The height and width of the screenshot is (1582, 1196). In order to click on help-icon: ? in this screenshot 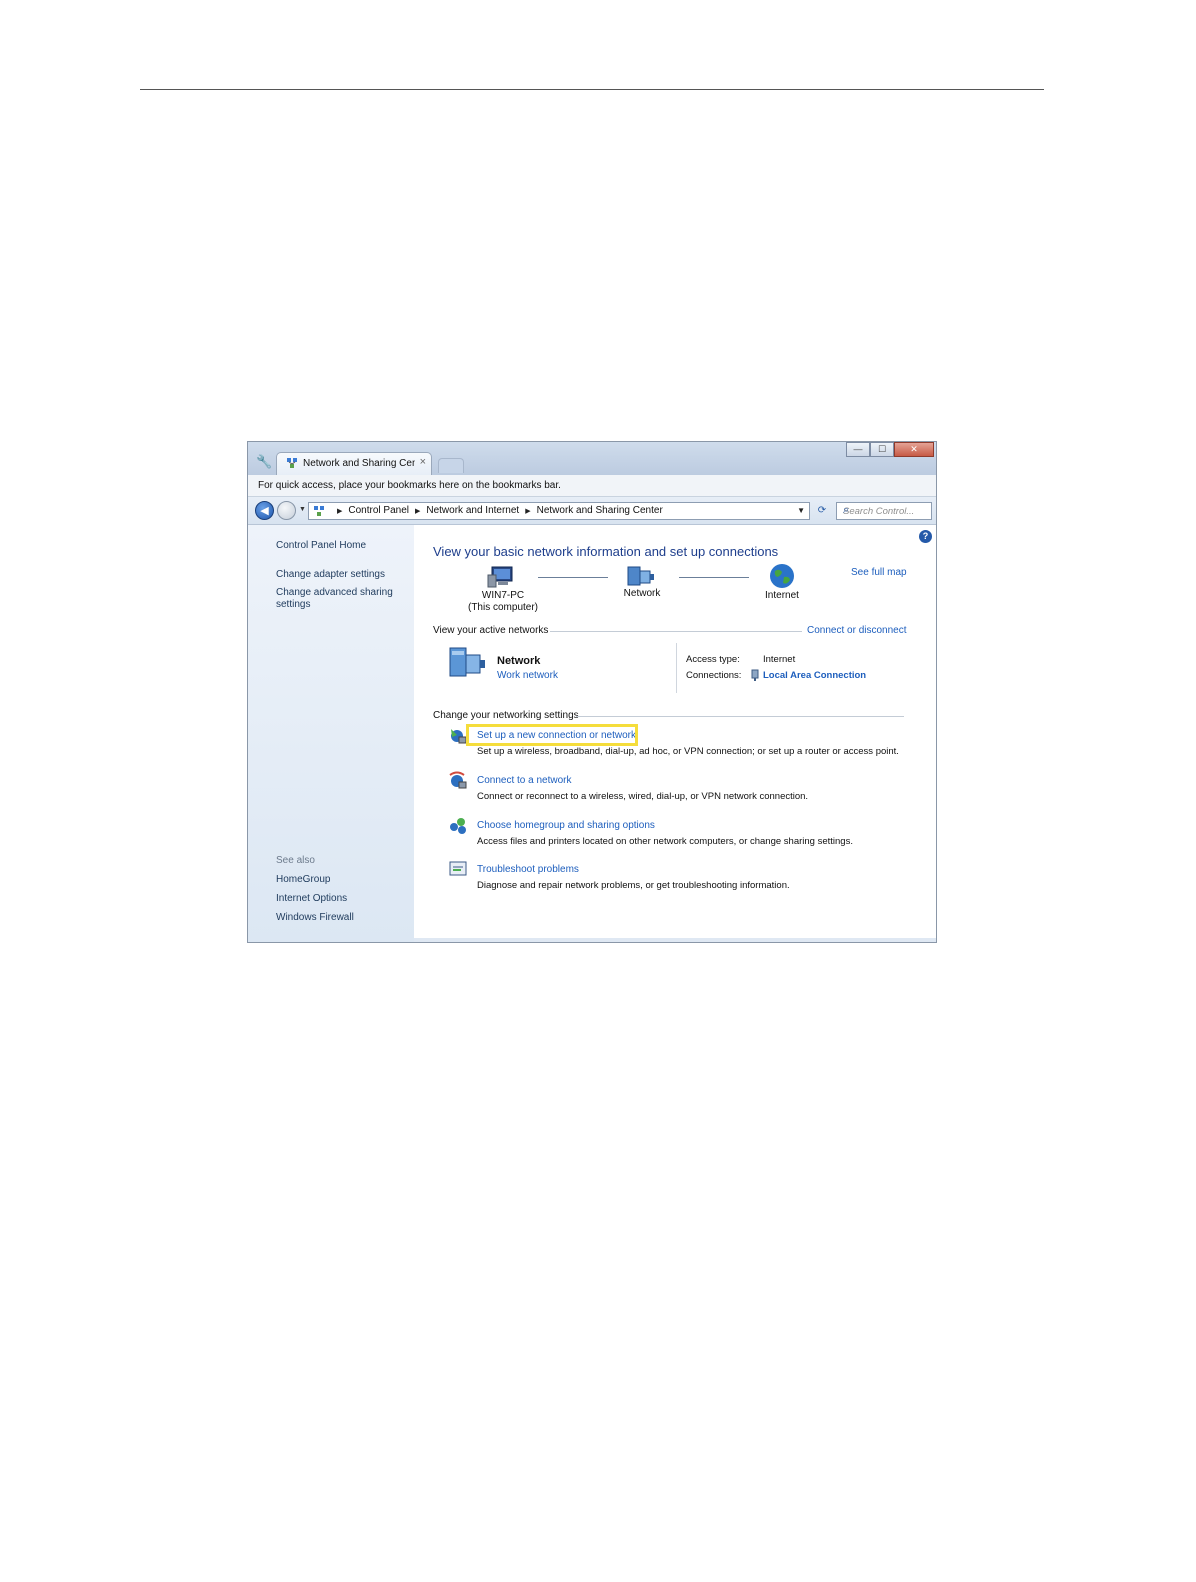, I will do `click(925, 536)`.